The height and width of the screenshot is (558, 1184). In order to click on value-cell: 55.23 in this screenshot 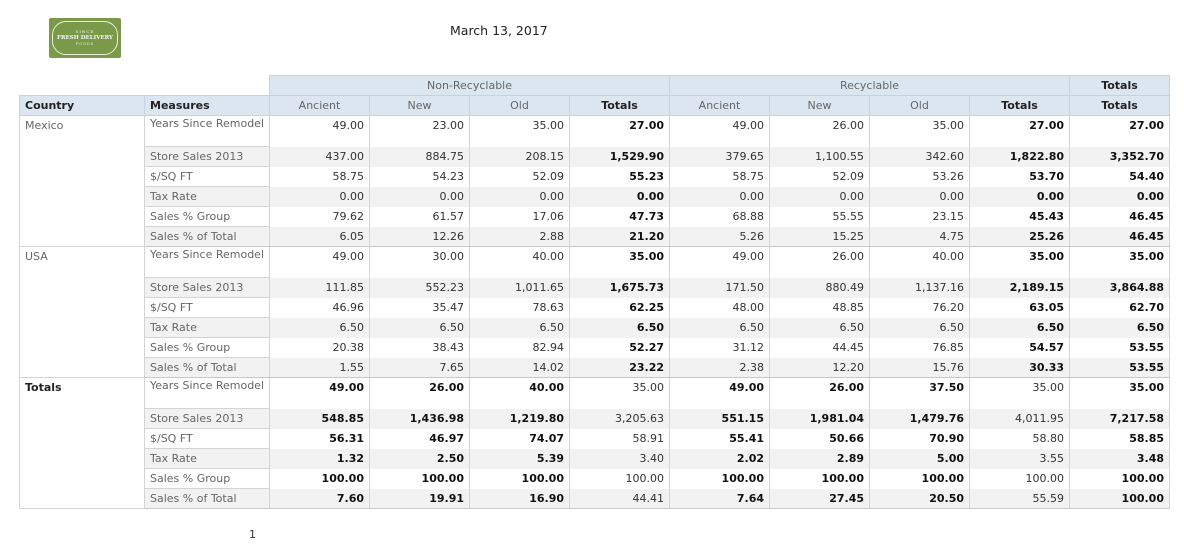, I will do `click(619, 176)`.